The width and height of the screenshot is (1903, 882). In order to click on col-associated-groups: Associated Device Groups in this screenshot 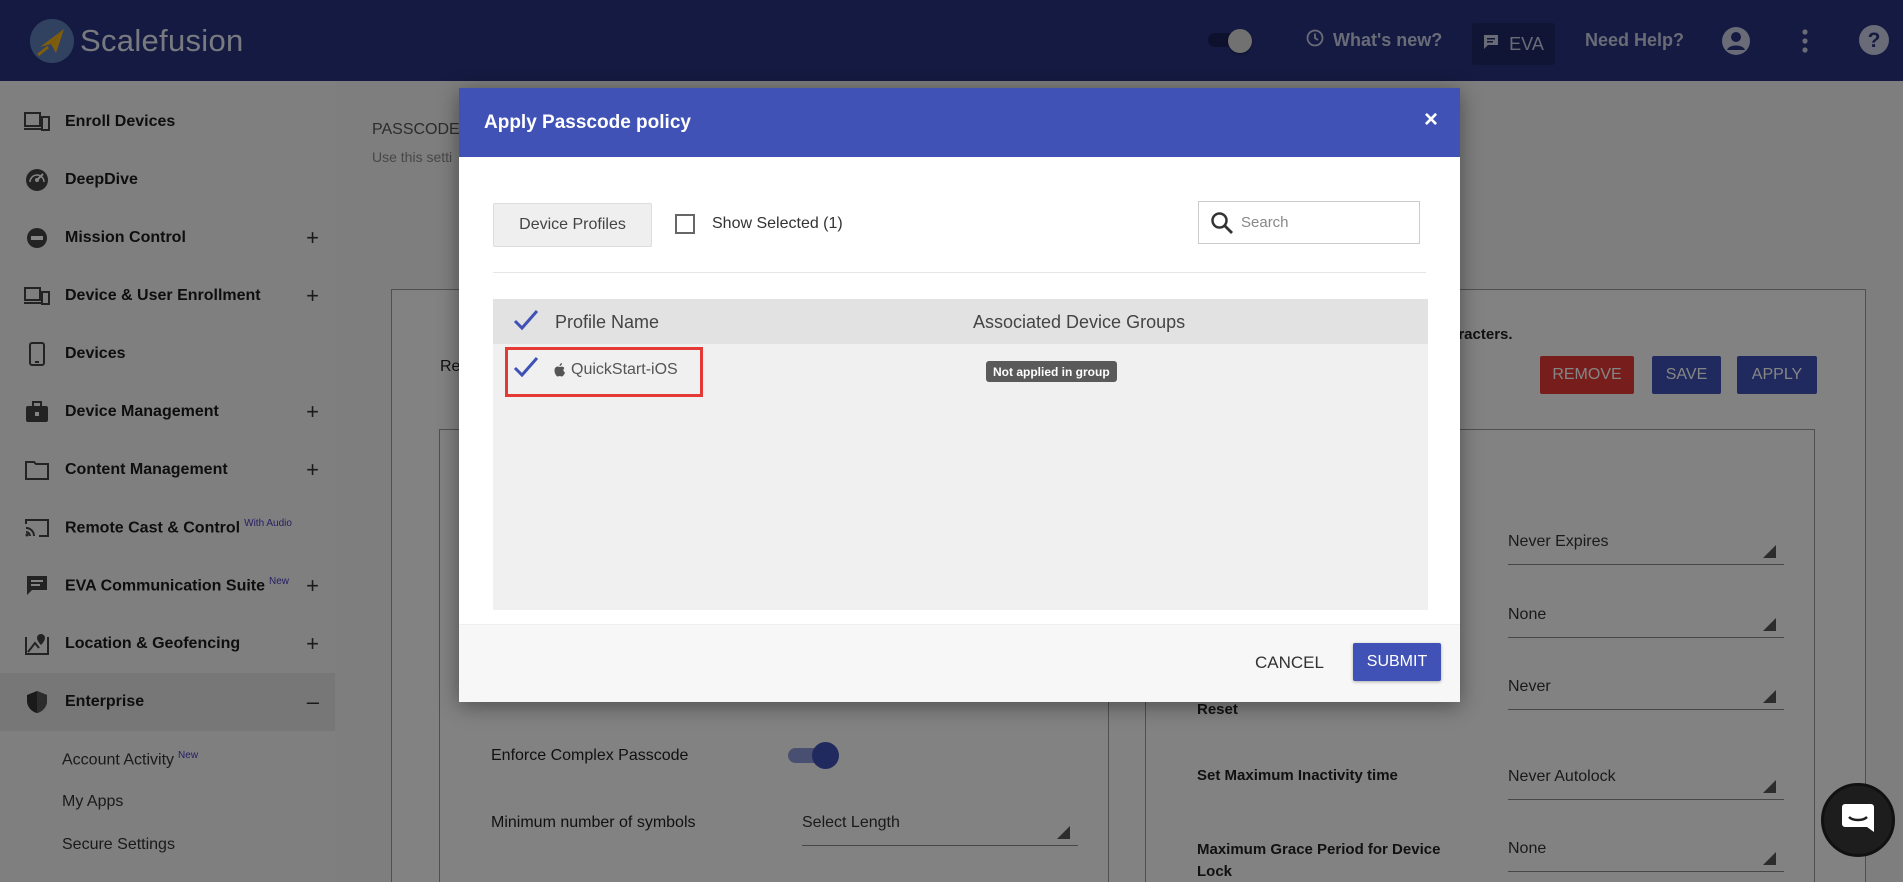, I will do `click(1079, 322)`.